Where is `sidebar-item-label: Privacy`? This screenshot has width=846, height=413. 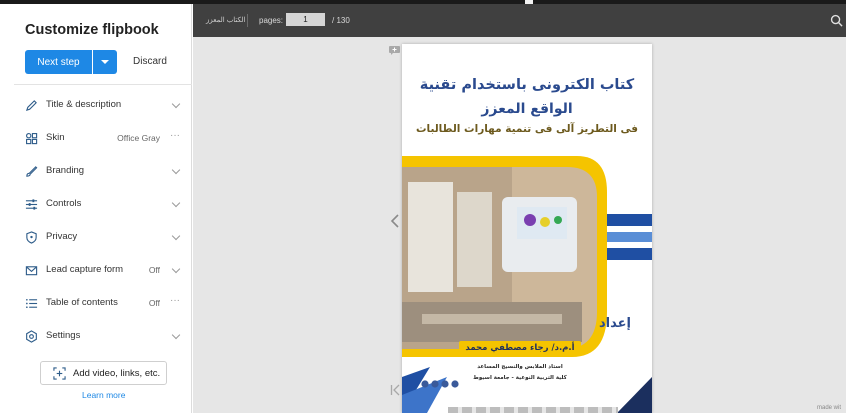 sidebar-item-label: Privacy is located at coordinates (62, 236).